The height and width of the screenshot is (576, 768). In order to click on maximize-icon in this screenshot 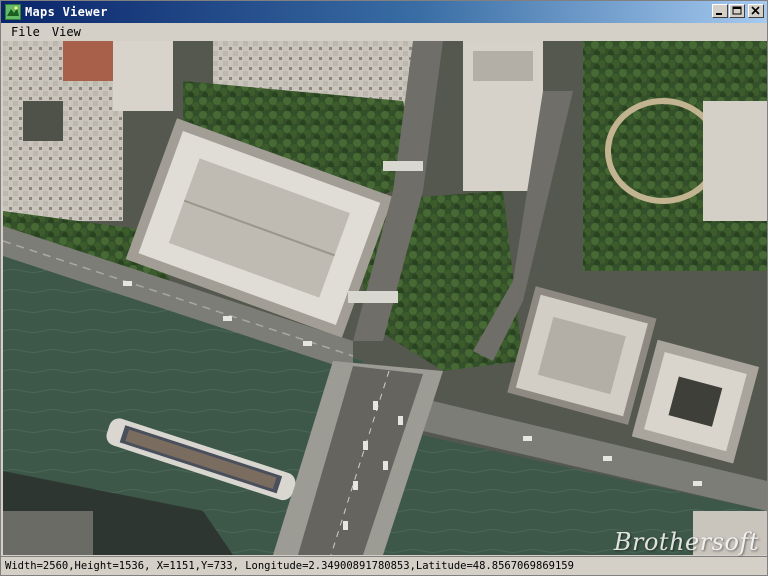, I will do `click(737, 10)`.